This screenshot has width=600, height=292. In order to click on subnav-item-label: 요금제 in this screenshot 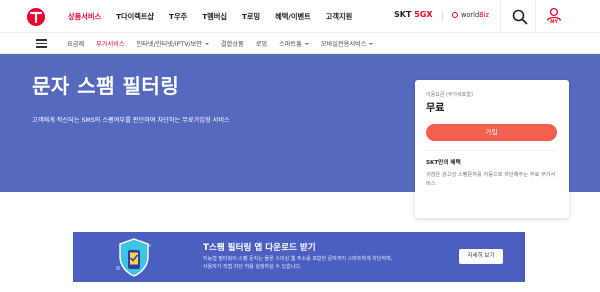, I will do `click(76, 44)`.